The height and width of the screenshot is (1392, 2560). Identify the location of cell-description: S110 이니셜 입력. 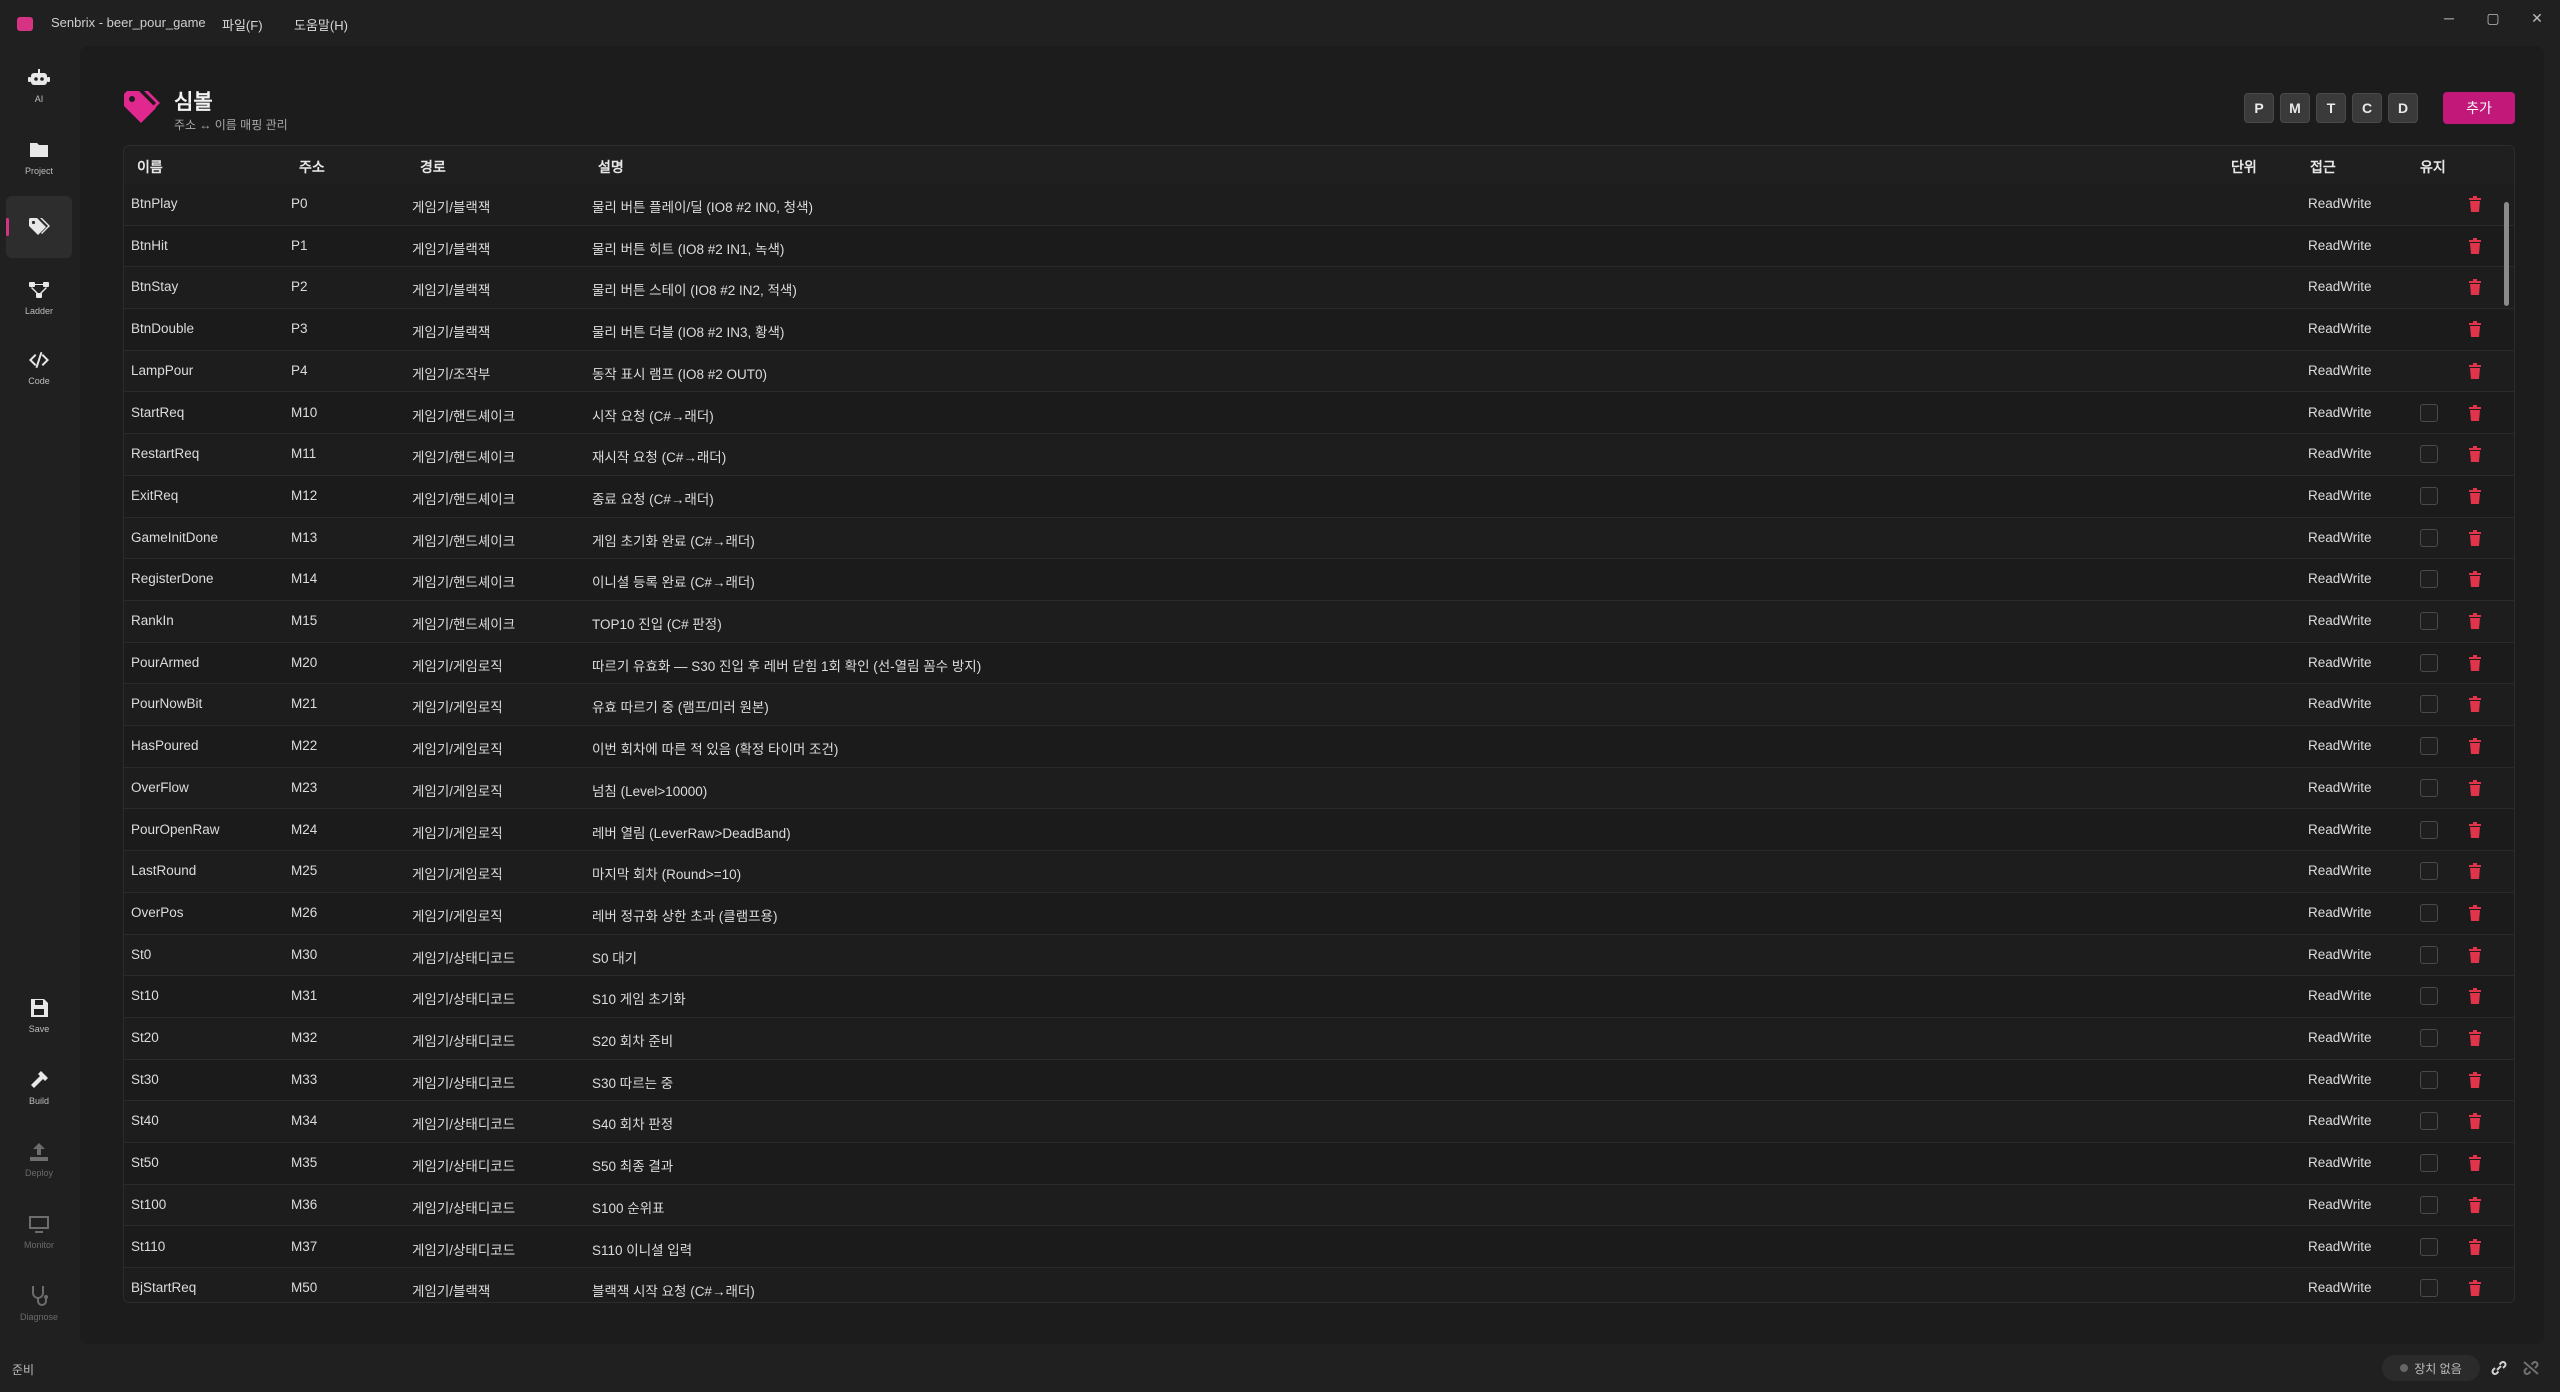
(642, 1249).